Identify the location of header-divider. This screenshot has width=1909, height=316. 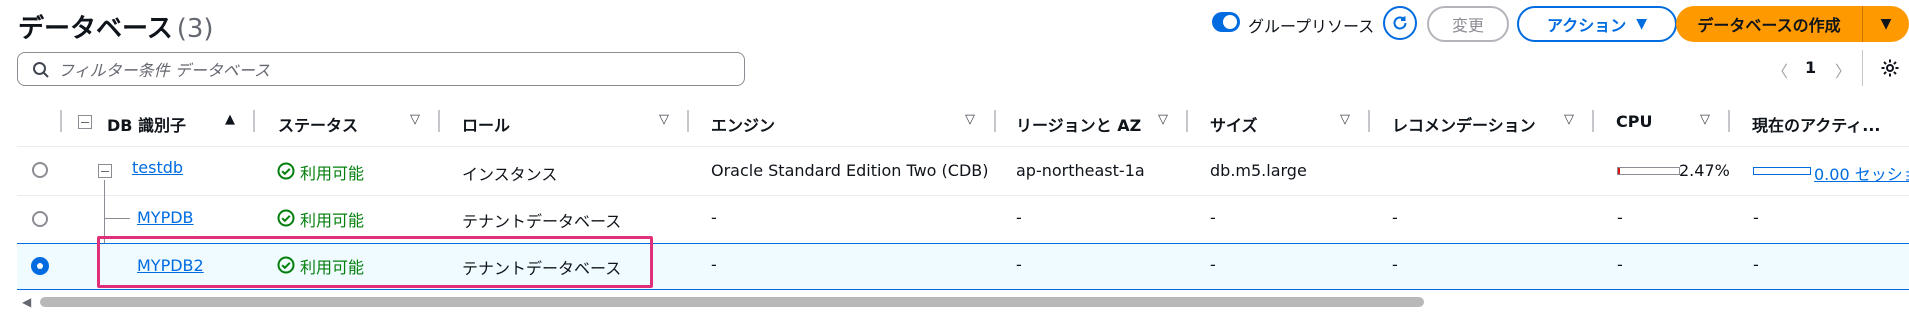
(963, 146).